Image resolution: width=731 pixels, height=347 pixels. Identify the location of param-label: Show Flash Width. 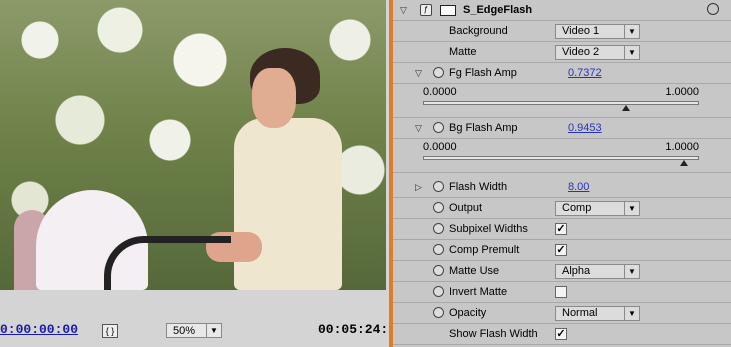
(493, 334).